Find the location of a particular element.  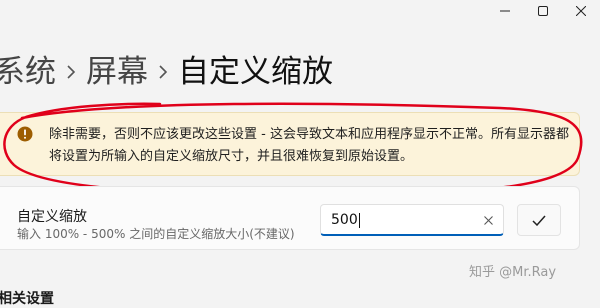

related-settings-heading: 相关设置 is located at coordinates (27, 299).